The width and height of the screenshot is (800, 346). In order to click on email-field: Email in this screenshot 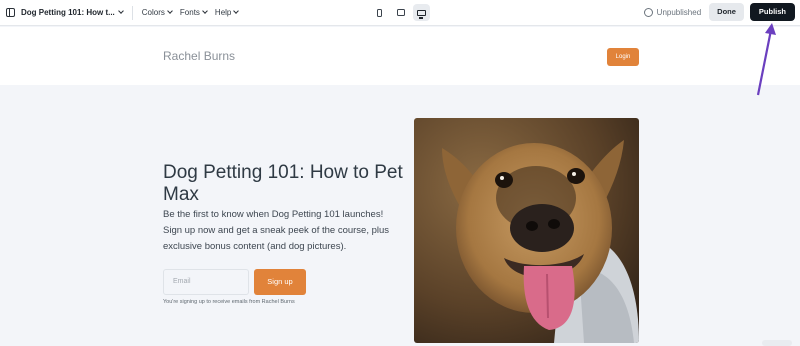, I will do `click(206, 282)`.